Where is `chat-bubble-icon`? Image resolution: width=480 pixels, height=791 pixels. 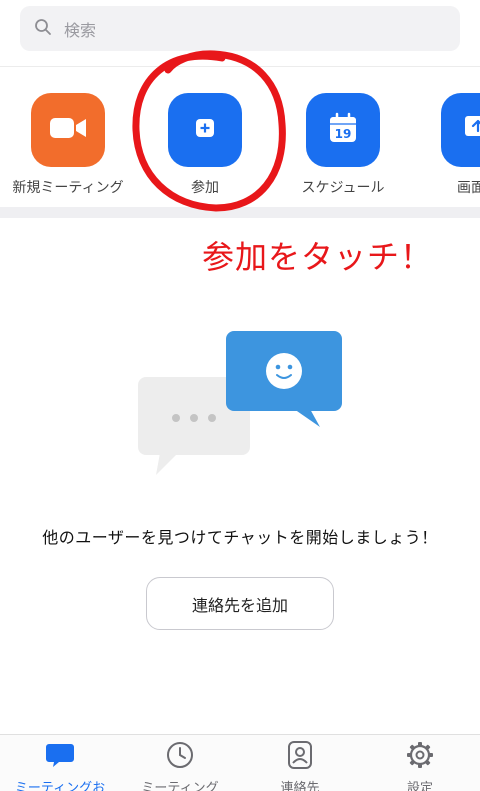 chat-bubble-icon is located at coordinates (60, 757).